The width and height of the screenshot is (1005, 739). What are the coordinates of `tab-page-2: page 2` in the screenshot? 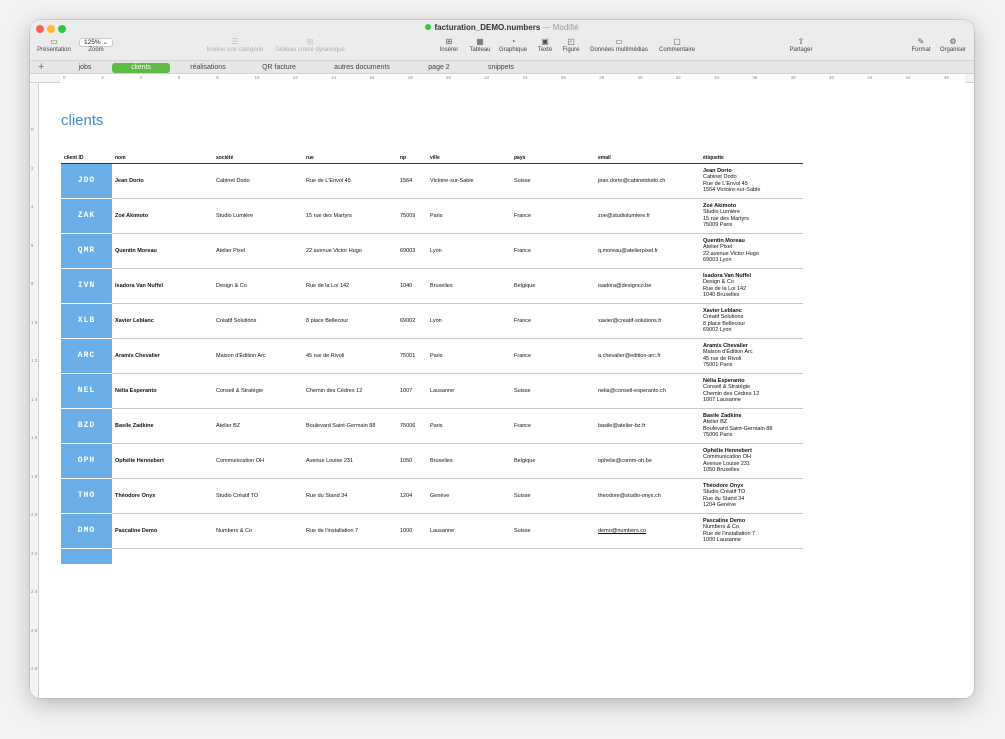 It's located at (439, 68).